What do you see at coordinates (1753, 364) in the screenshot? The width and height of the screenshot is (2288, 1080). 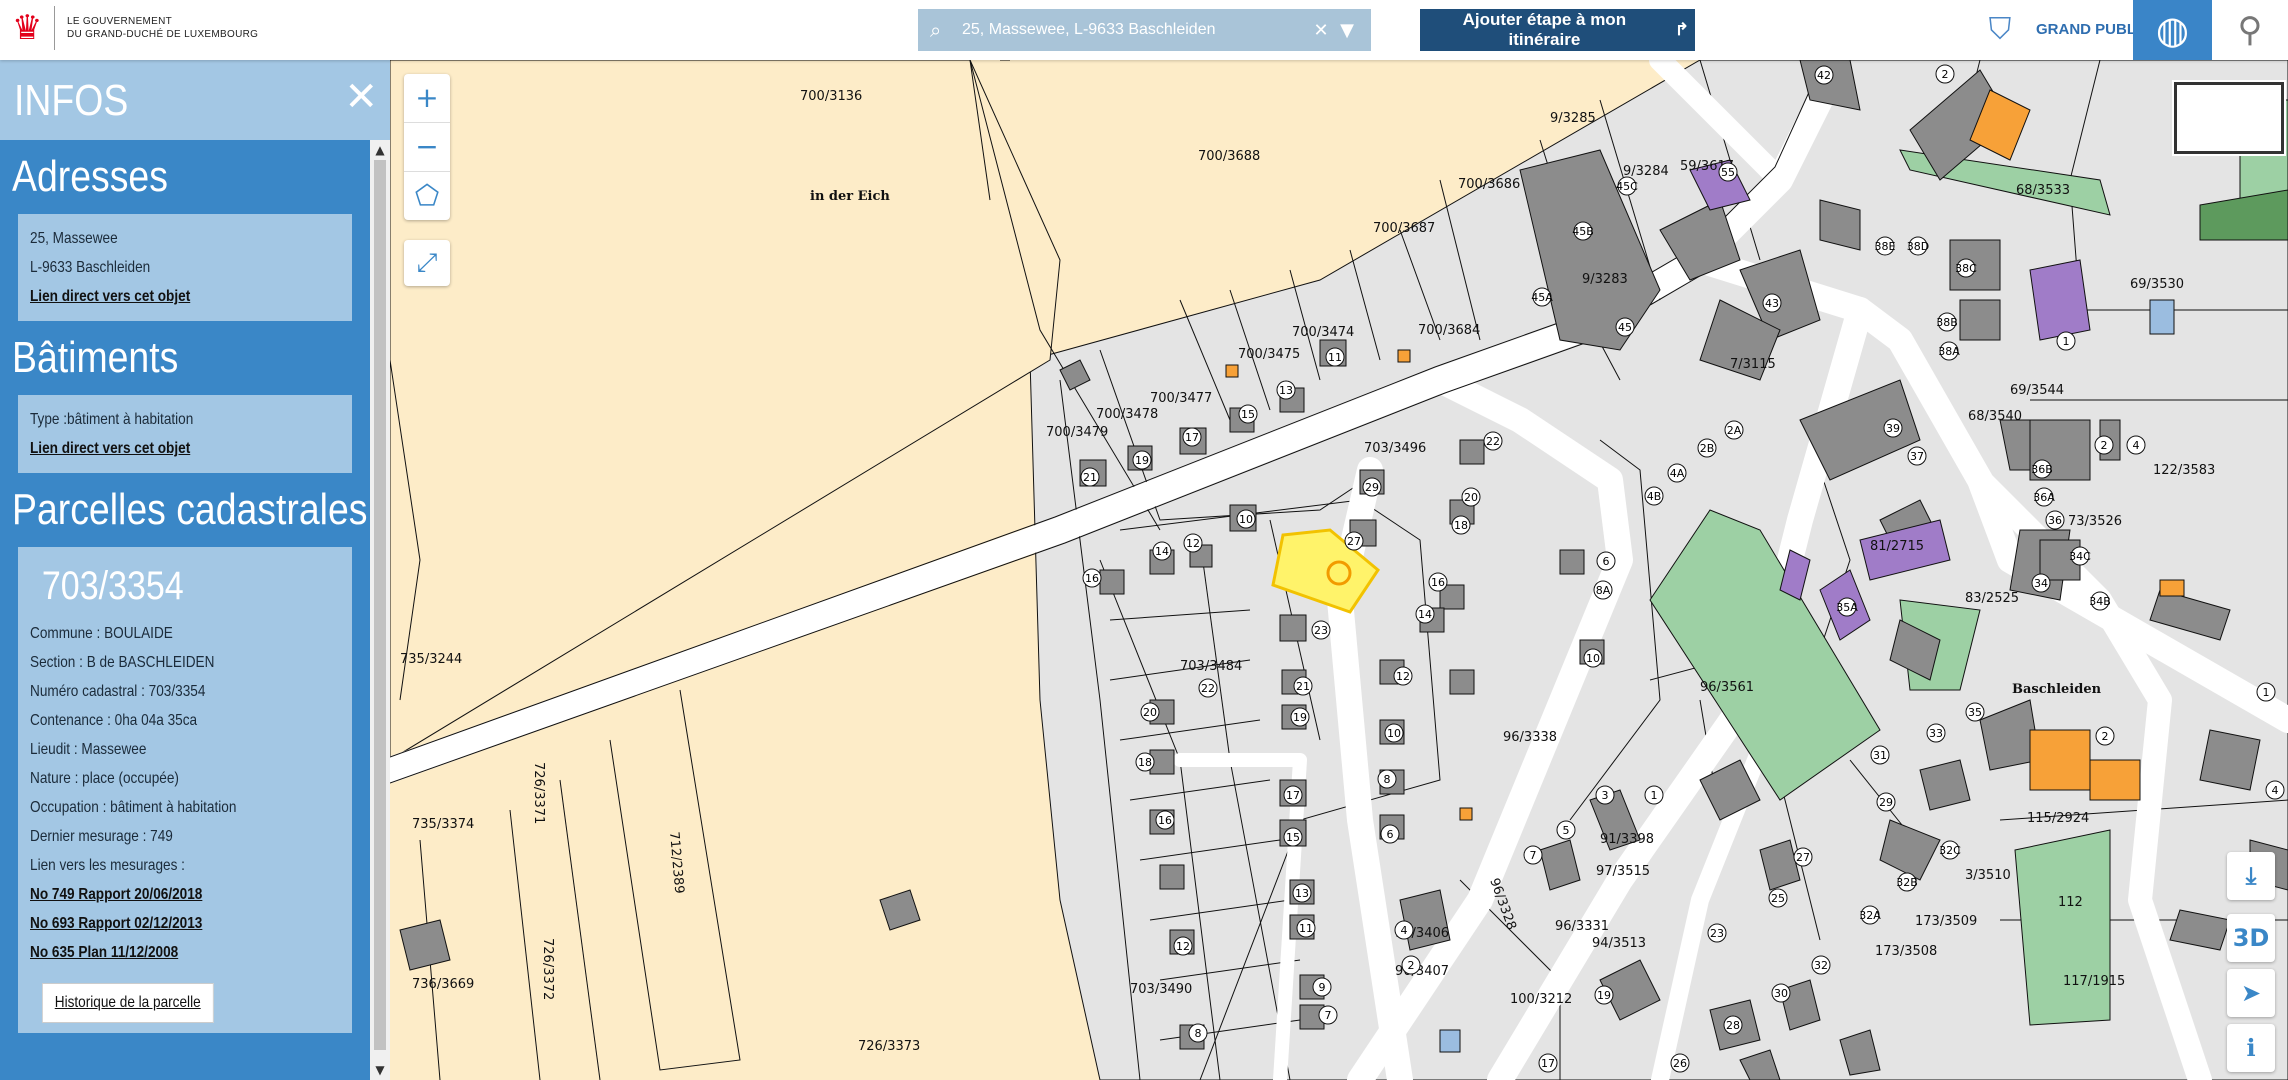 I see `label-7-3115: 7/3115` at bounding box center [1753, 364].